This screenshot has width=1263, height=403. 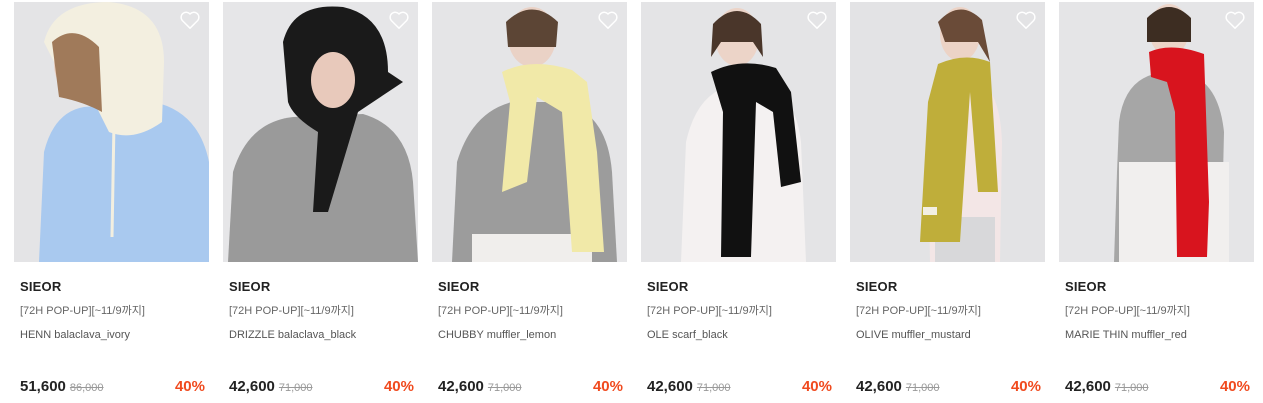 I want to click on price-row: 51,600 86,000 40%, so click(x=112, y=388).